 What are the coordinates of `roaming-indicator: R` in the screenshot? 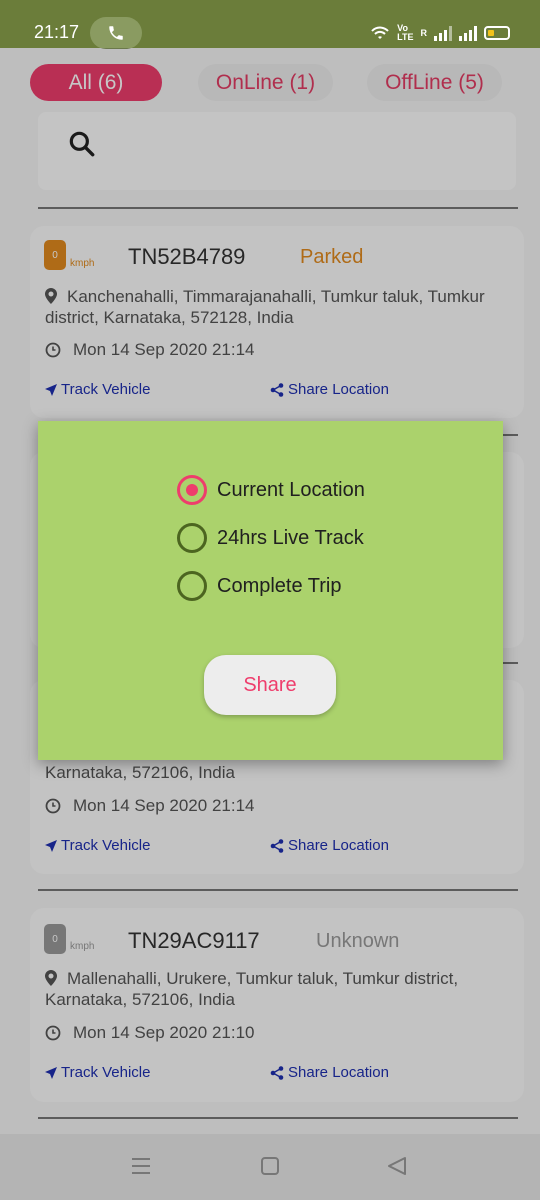 It's located at (424, 32).